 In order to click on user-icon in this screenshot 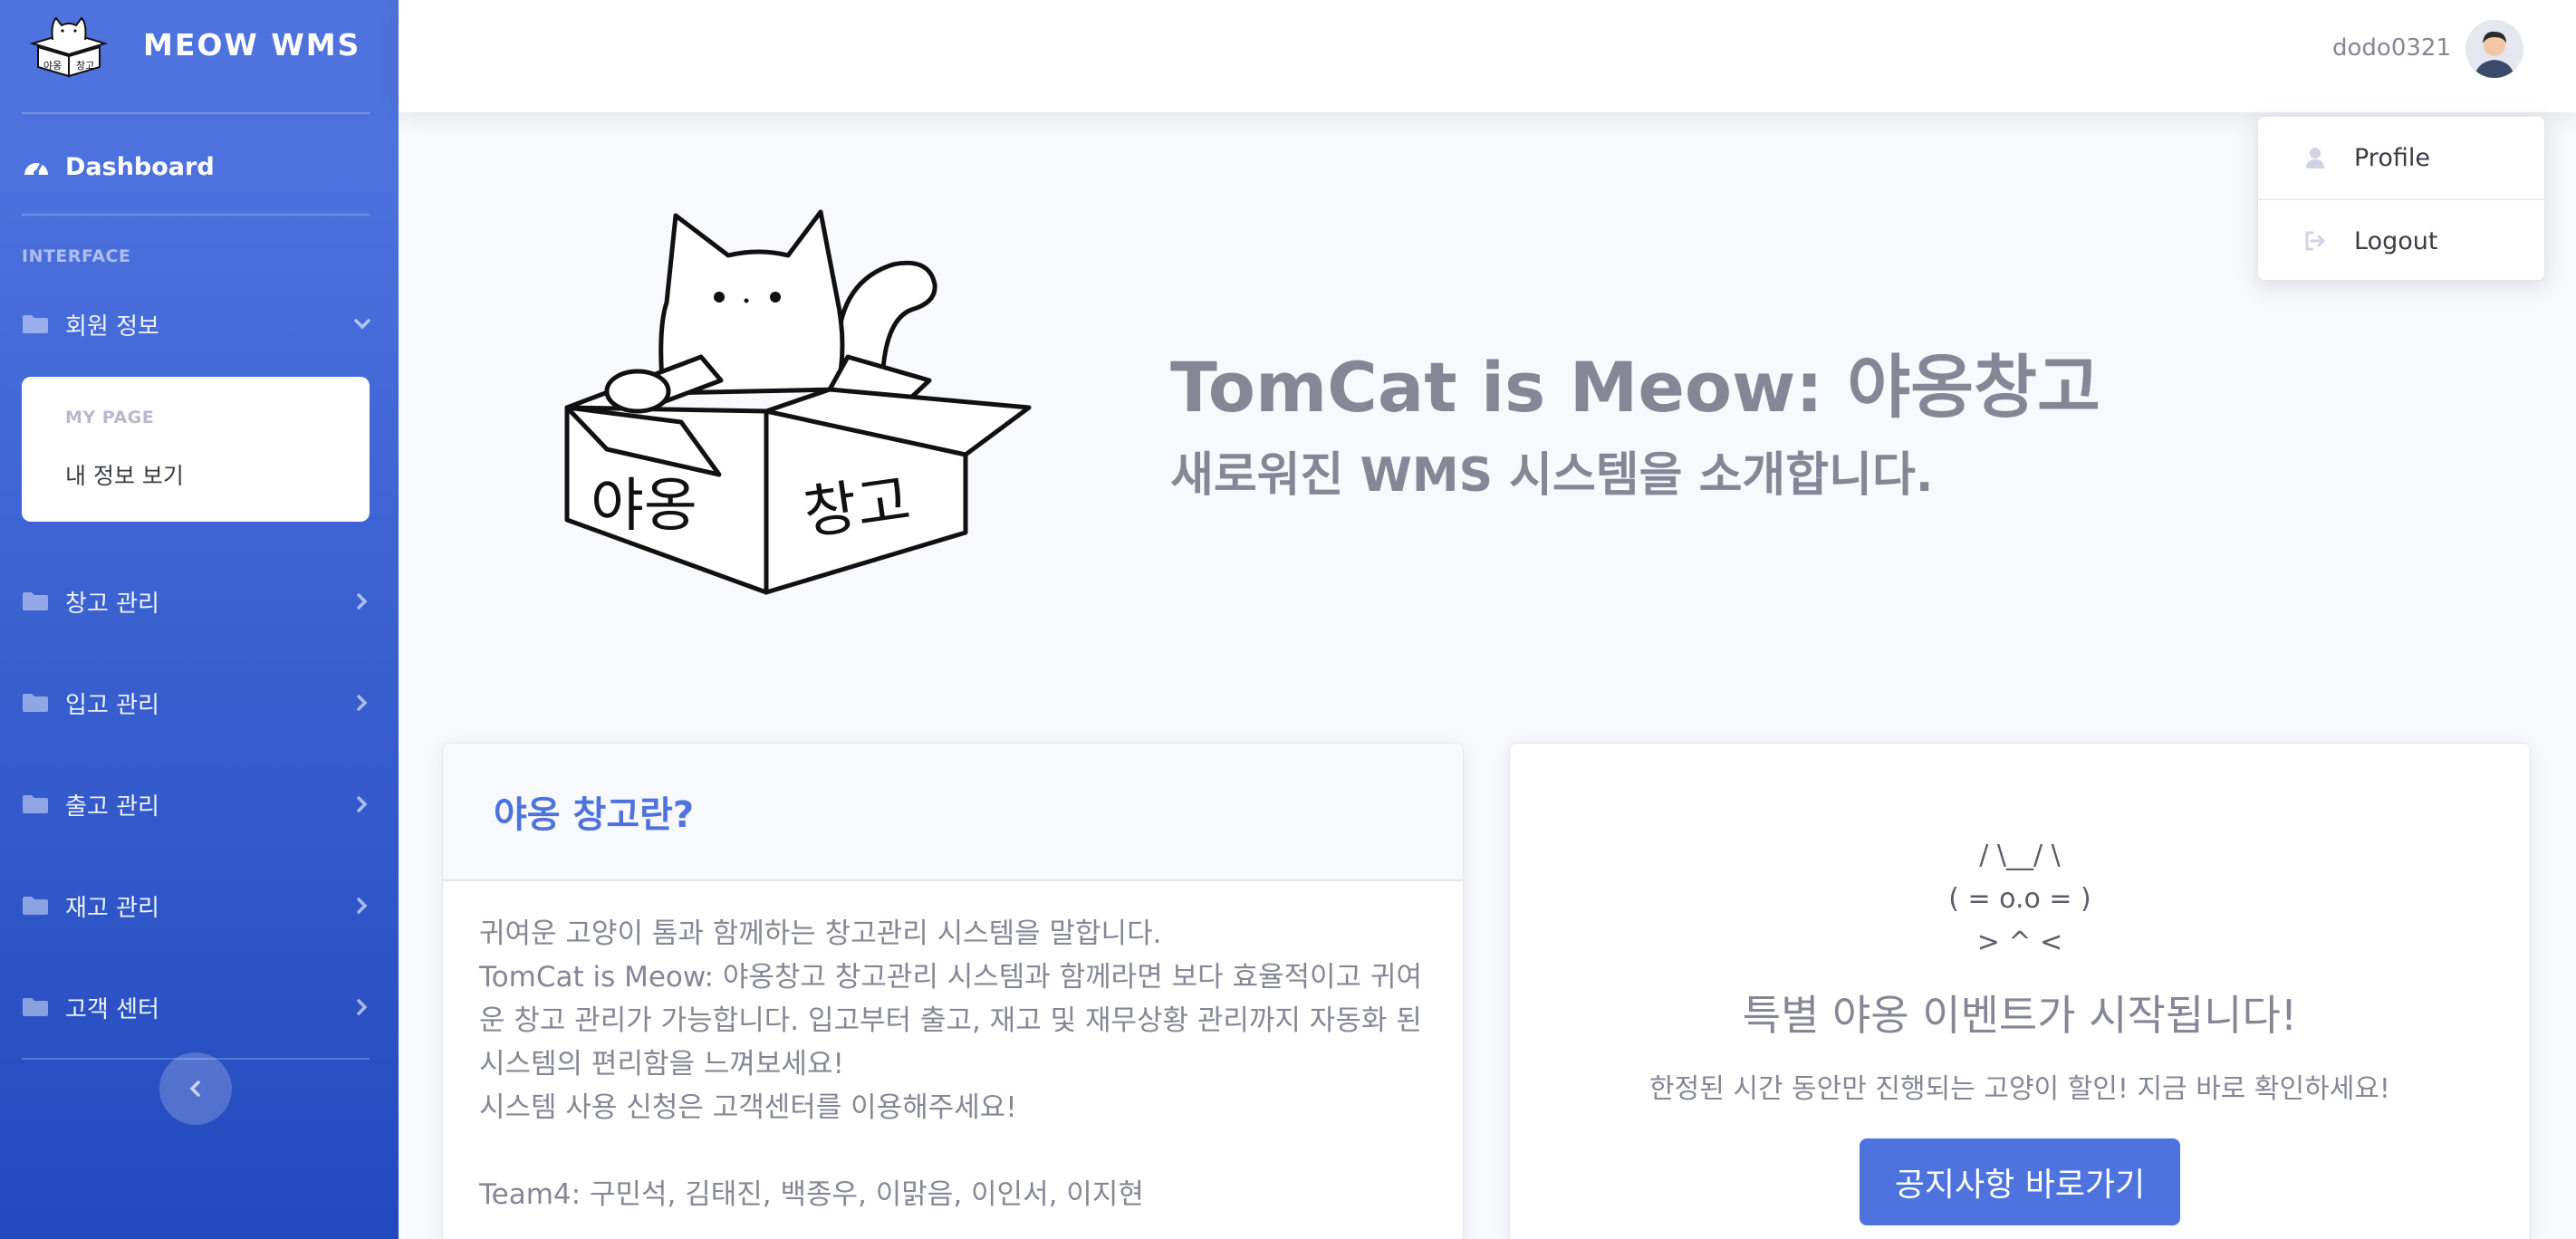, I will do `click(2315, 158)`.